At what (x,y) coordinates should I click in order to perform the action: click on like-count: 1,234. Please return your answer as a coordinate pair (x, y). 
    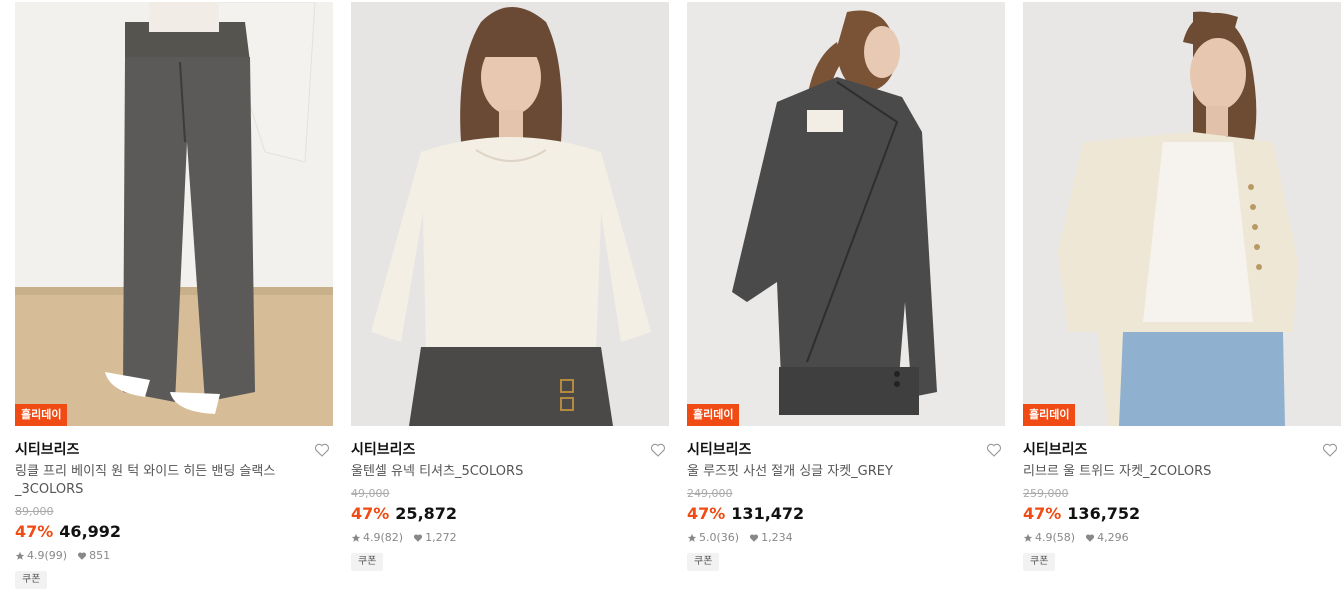
    Looking at the image, I should click on (777, 537).